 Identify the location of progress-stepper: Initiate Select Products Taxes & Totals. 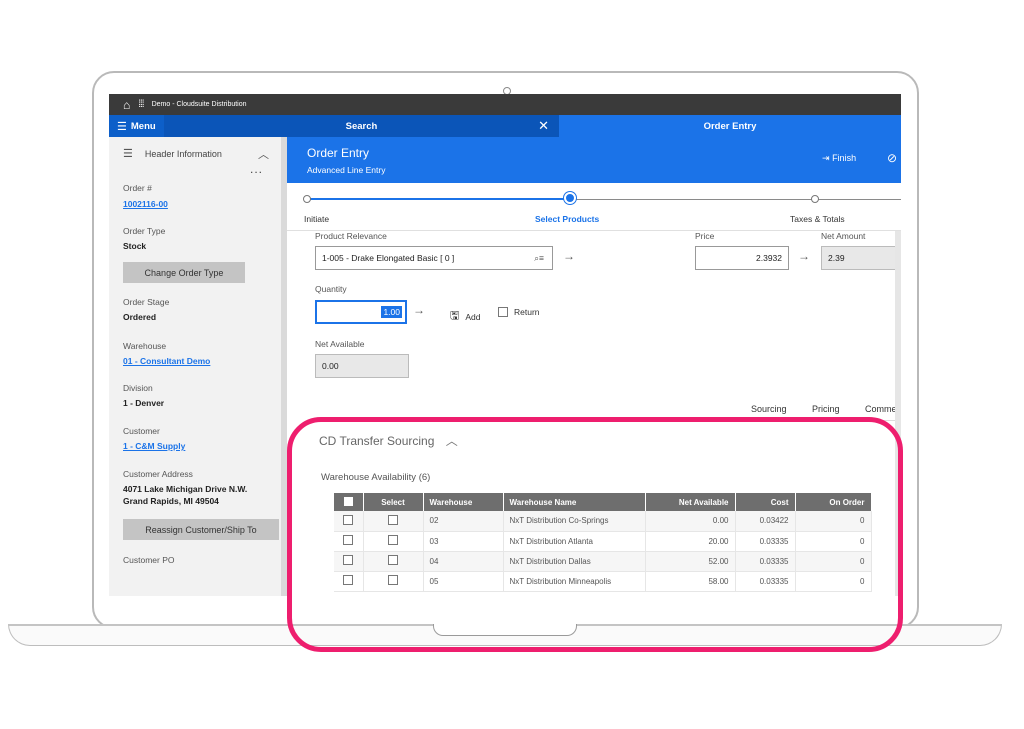
(594, 207).